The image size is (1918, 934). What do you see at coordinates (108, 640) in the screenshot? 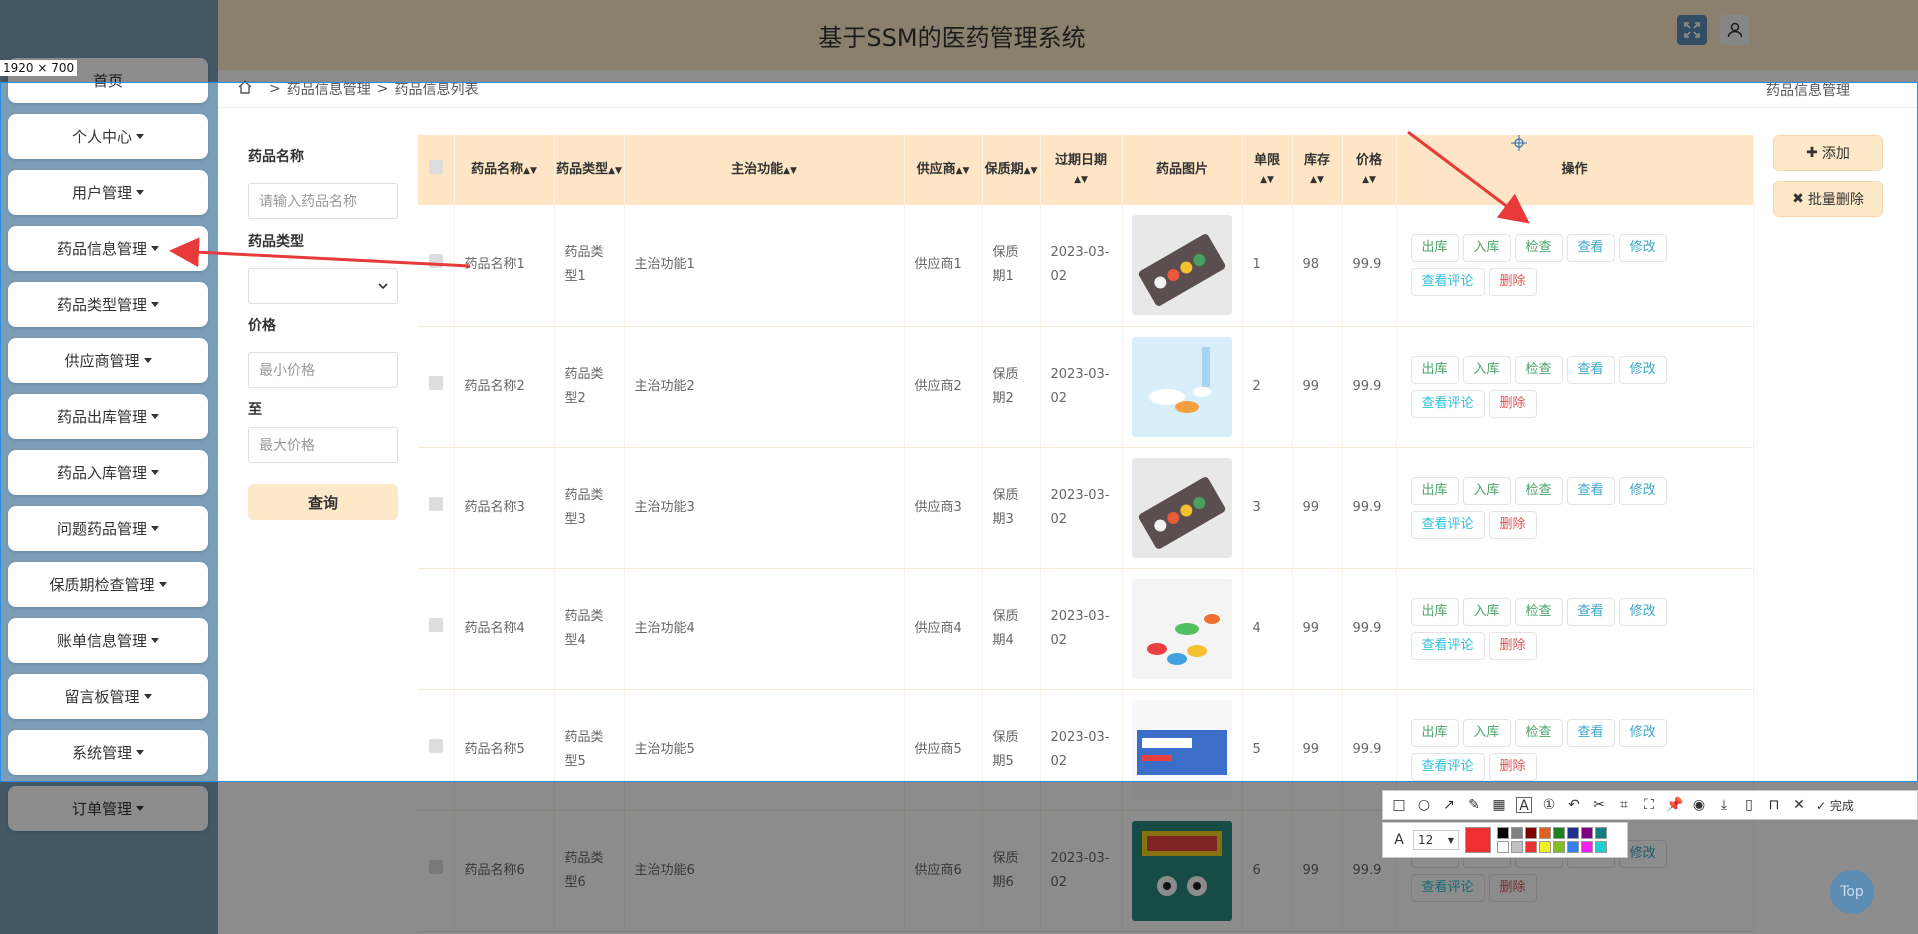
I see `sidebar-item: 账单信息管理` at bounding box center [108, 640].